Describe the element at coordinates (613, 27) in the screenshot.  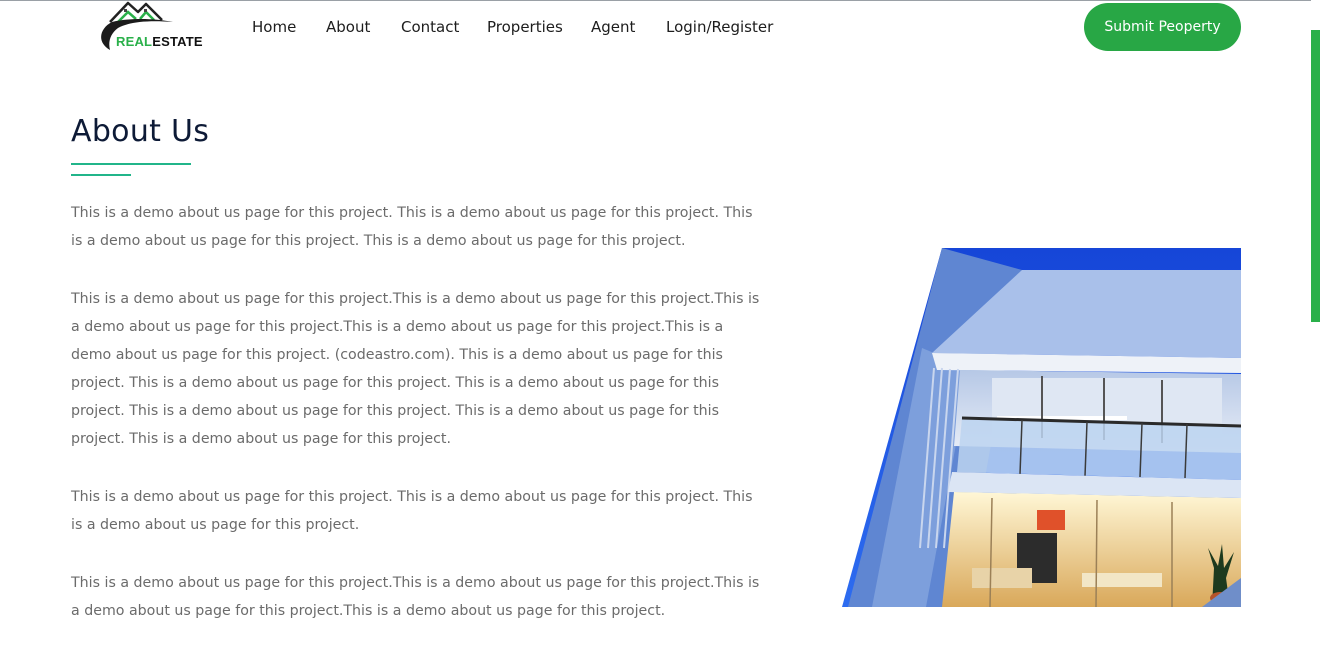
I see `nav-agent: Agent` at that location.